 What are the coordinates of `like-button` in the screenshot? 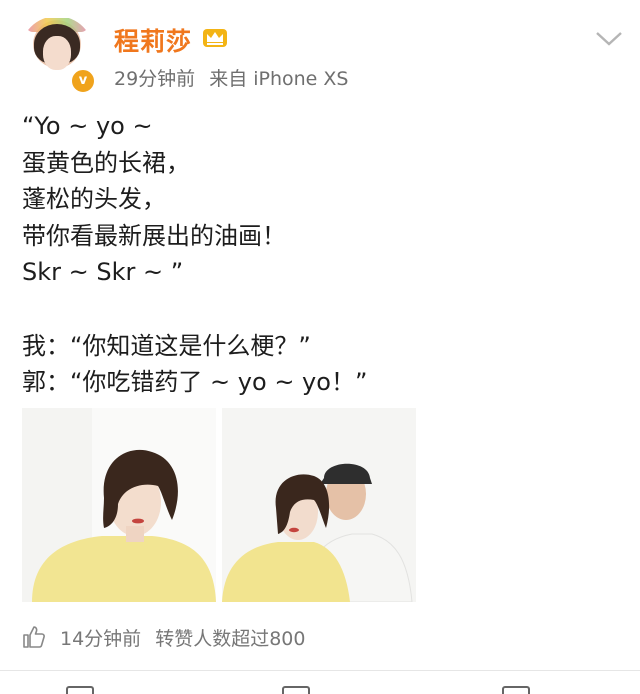 It's located at (522, 690).